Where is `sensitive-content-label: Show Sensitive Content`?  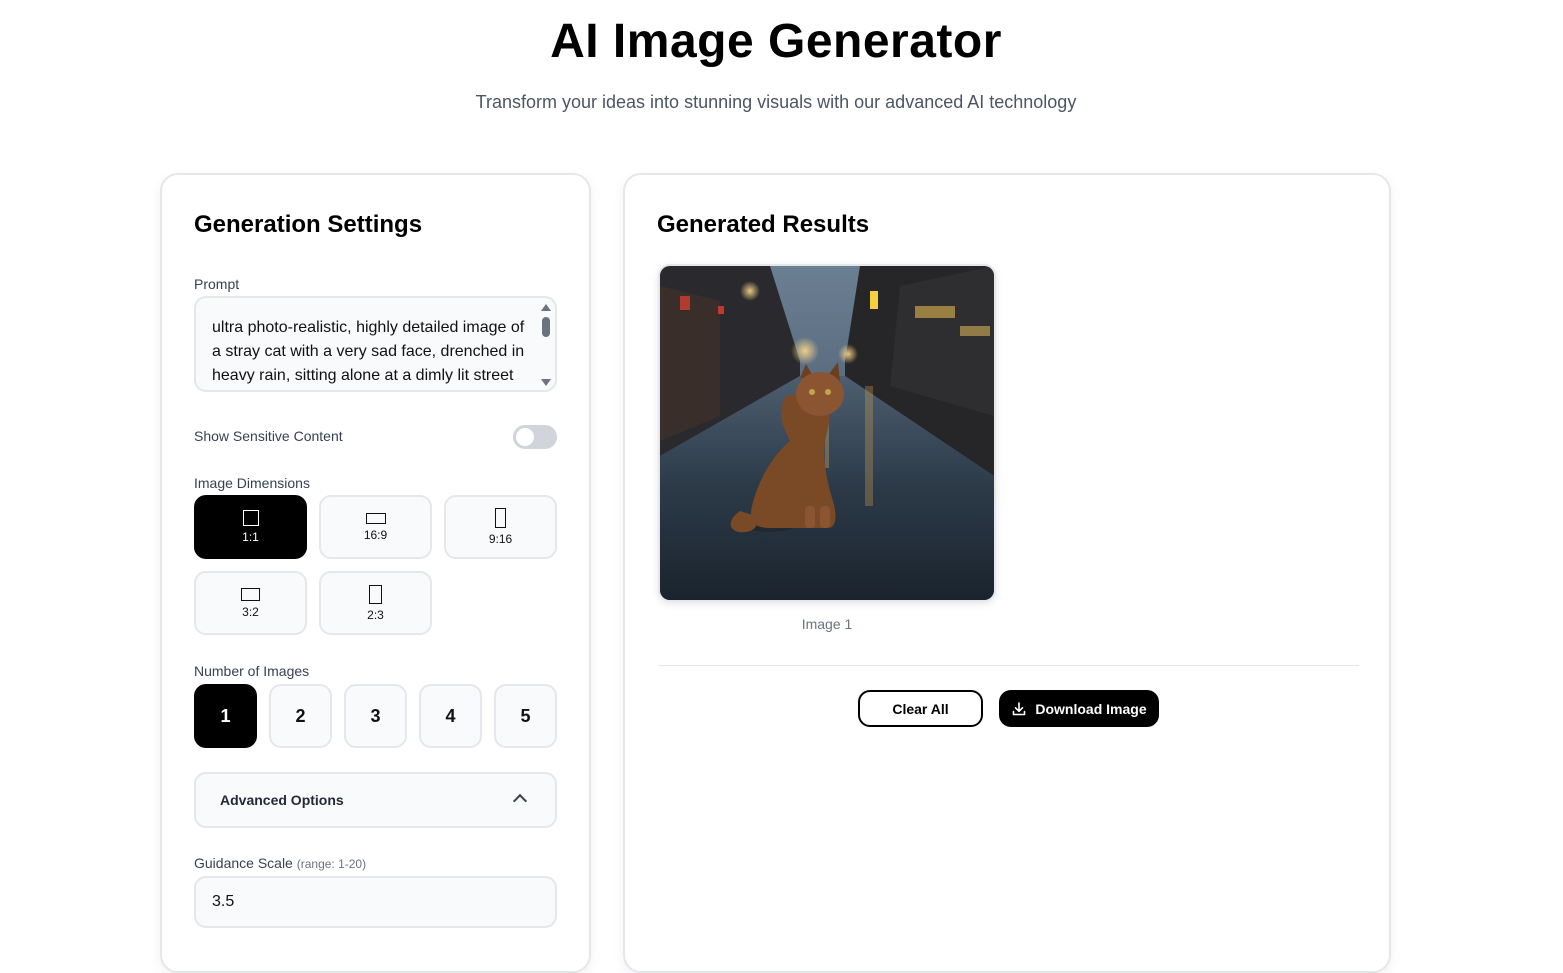
sensitive-content-label: Show Sensitive Content is located at coordinates (268, 436).